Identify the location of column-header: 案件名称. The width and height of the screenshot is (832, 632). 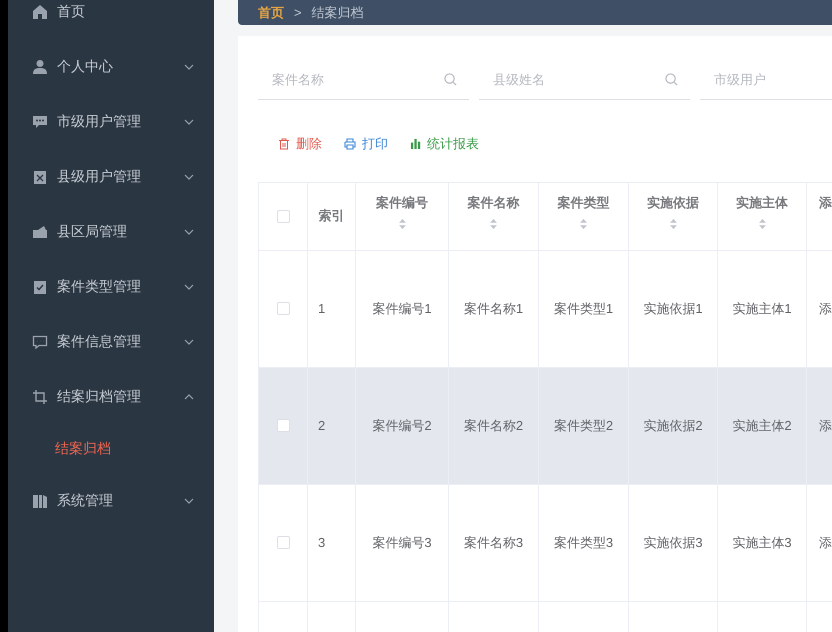
(494, 203).